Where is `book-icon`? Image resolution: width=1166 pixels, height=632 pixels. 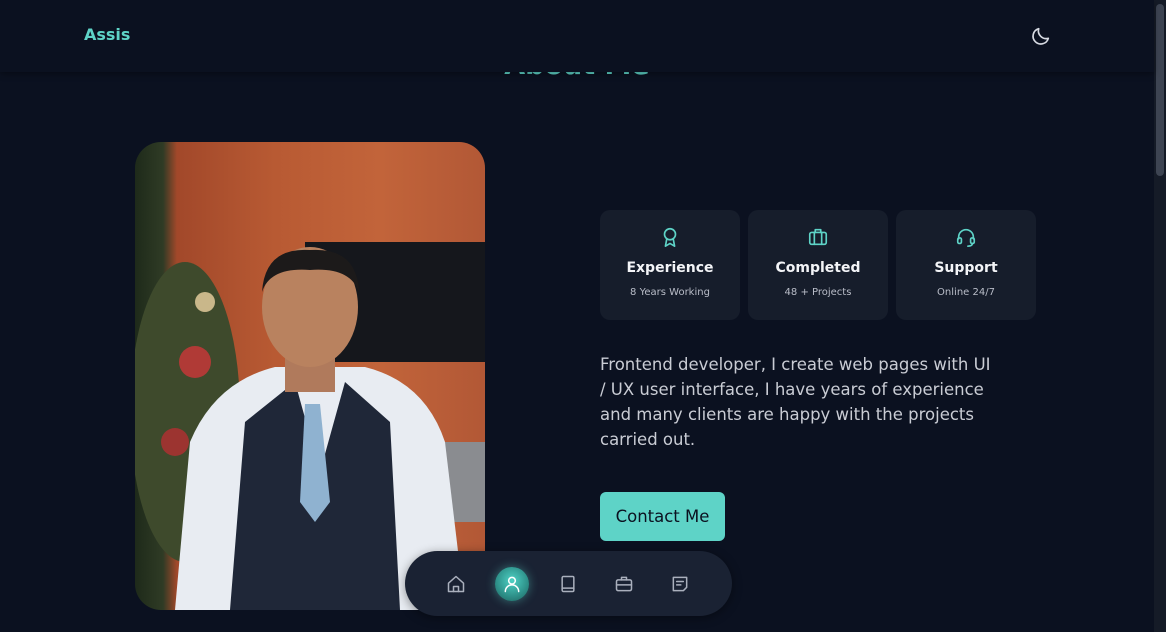
book-icon is located at coordinates (568, 584).